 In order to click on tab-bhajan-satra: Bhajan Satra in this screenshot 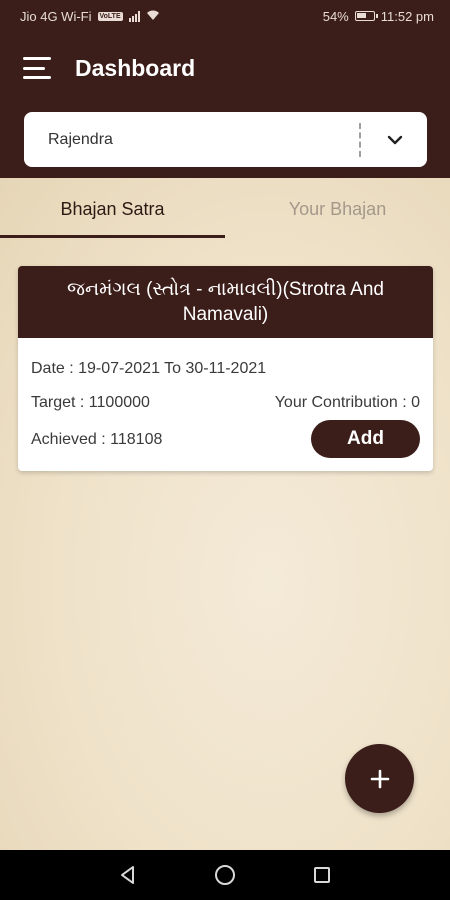, I will do `click(112, 209)`.